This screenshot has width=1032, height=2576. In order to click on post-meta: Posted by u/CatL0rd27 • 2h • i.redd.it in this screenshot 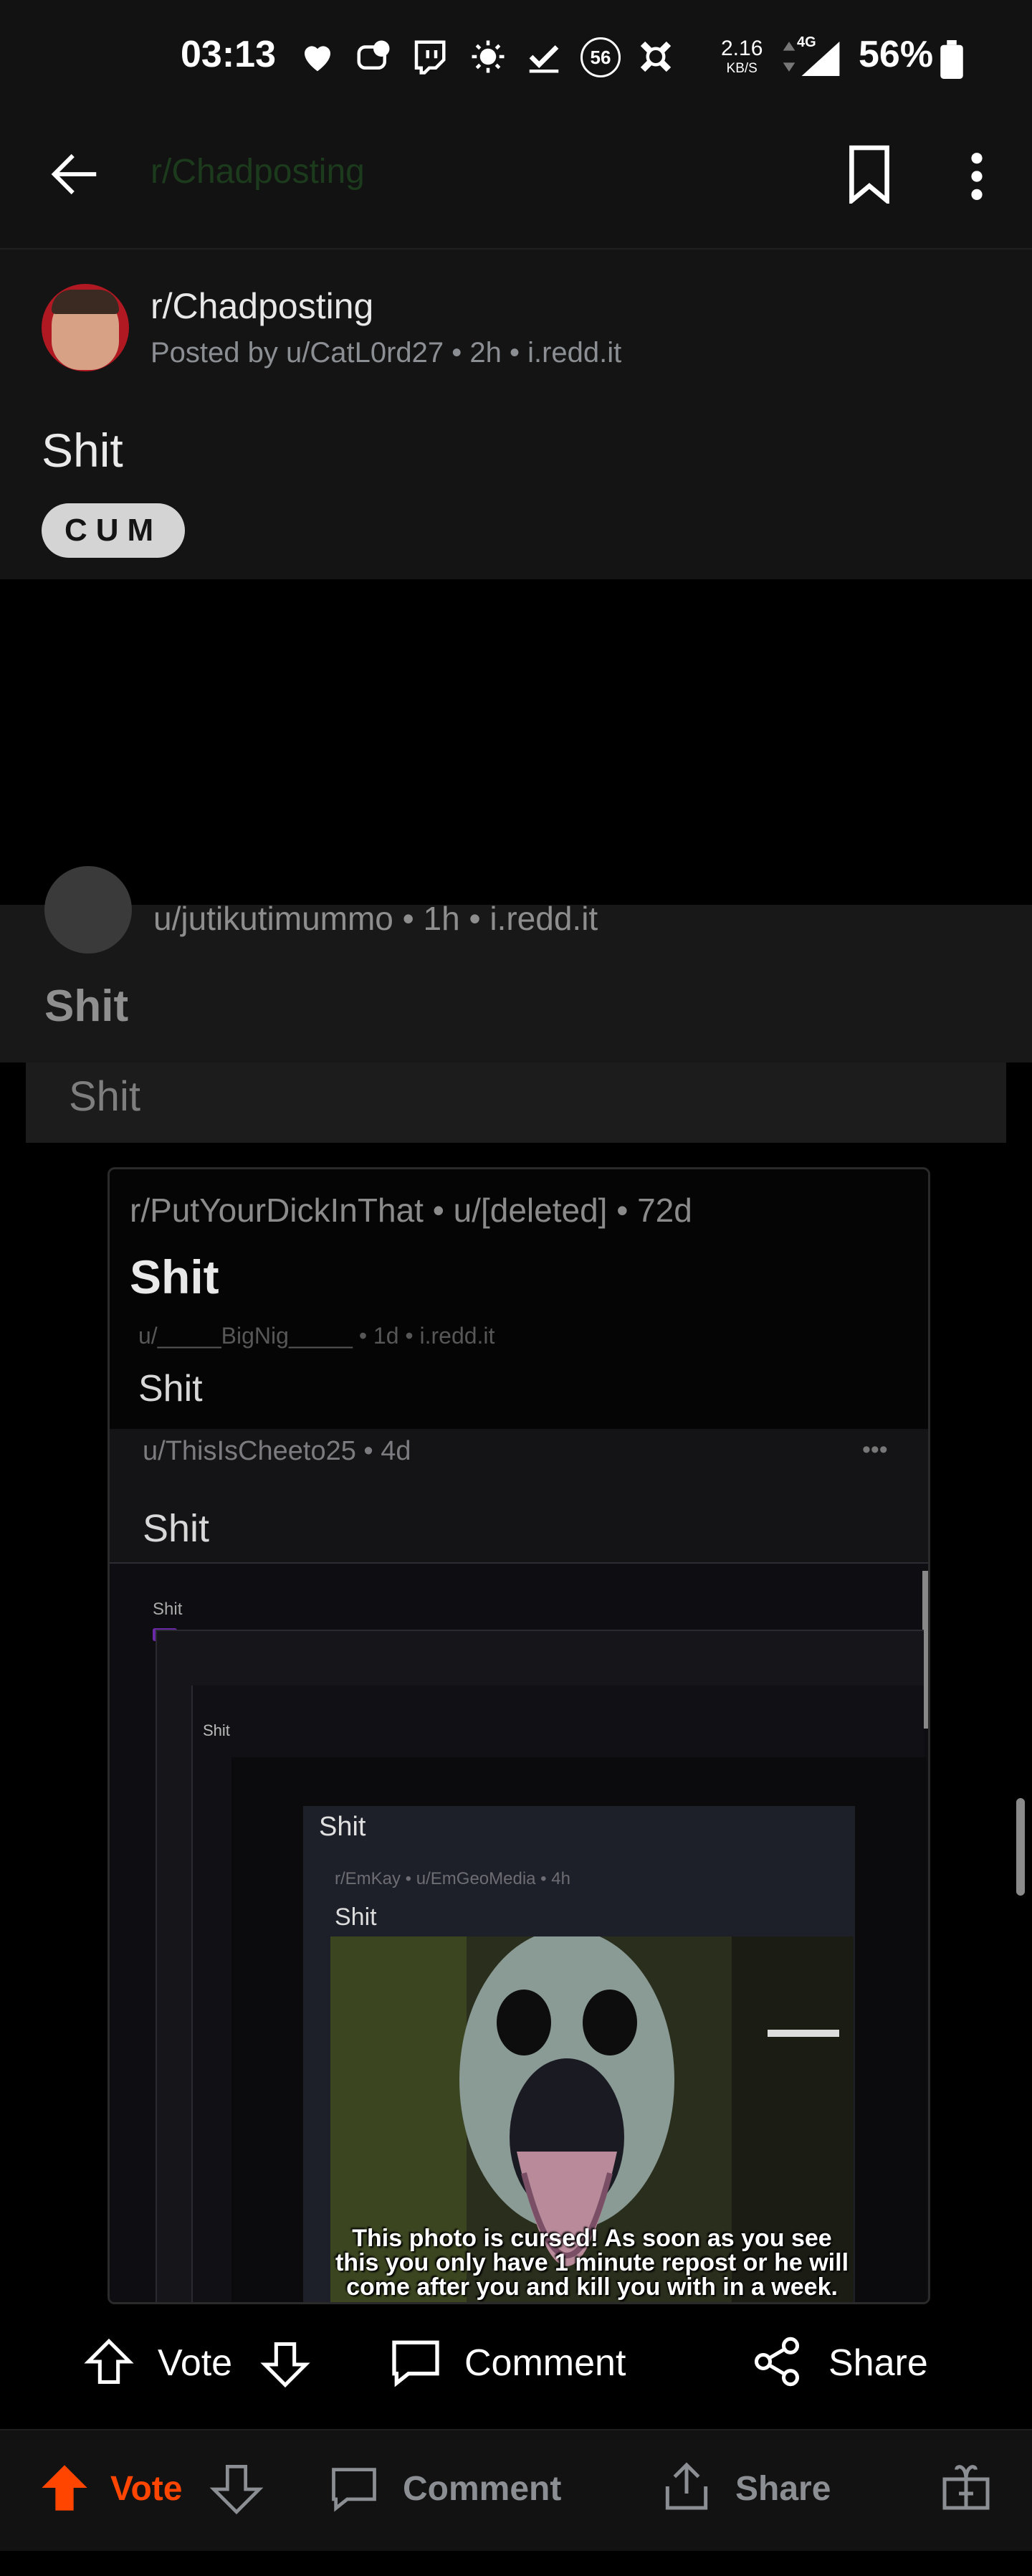, I will do `click(386, 353)`.